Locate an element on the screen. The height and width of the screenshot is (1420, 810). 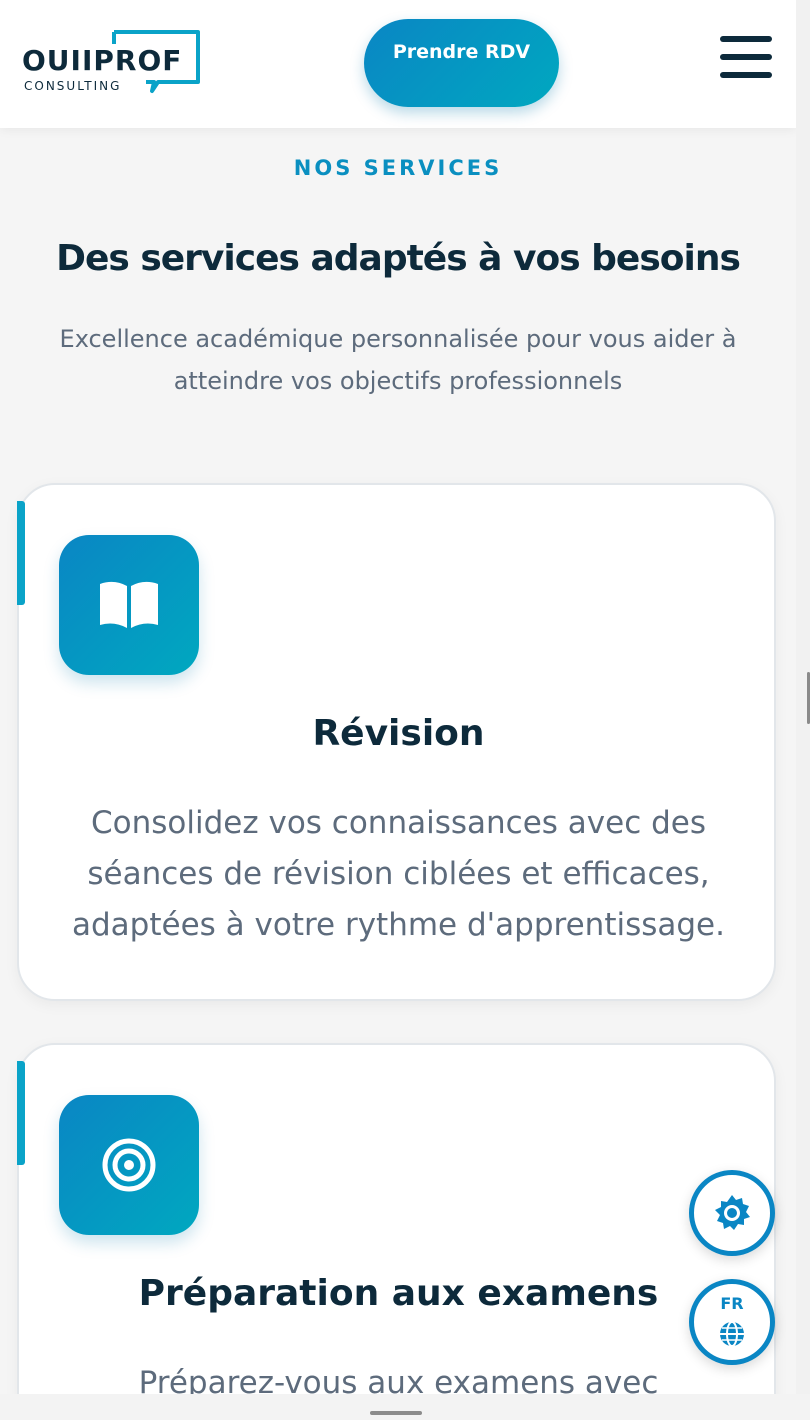
section-eyebrow: NOS SERVICES is located at coordinates (398, 168).